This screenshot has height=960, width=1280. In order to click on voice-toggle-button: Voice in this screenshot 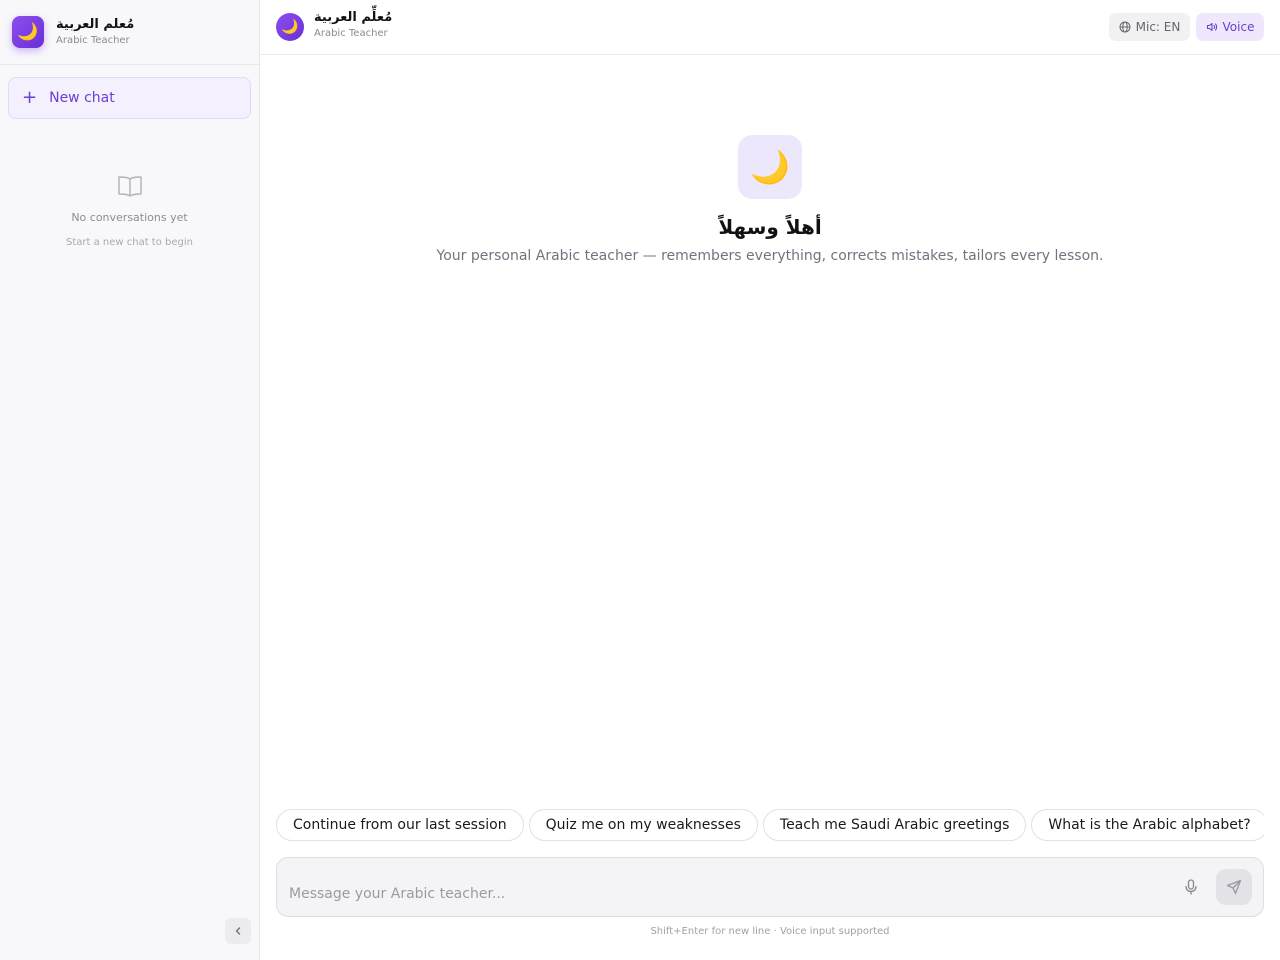, I will do `click(1230, 27)`.